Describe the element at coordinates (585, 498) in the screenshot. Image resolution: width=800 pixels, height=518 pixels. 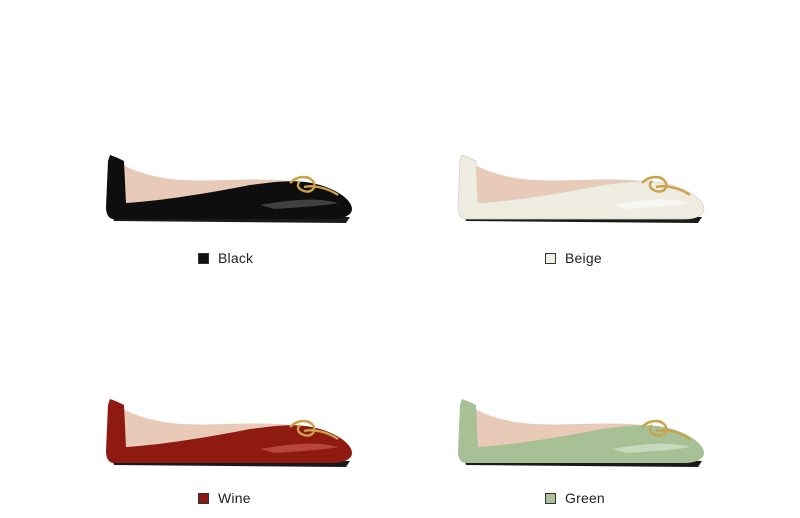
I see `color-name: Green` at that location.